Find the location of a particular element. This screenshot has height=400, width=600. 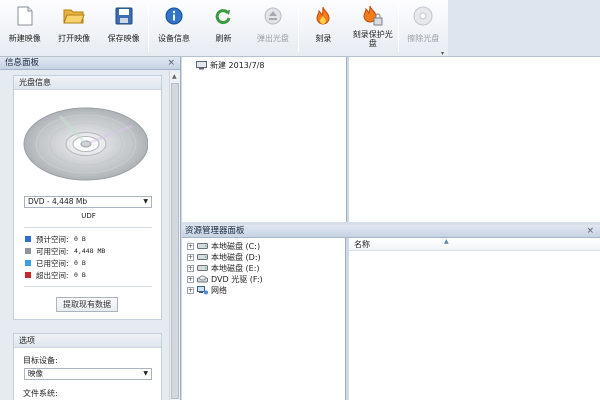

save-disk-icon is located at coordinates (124, 16).